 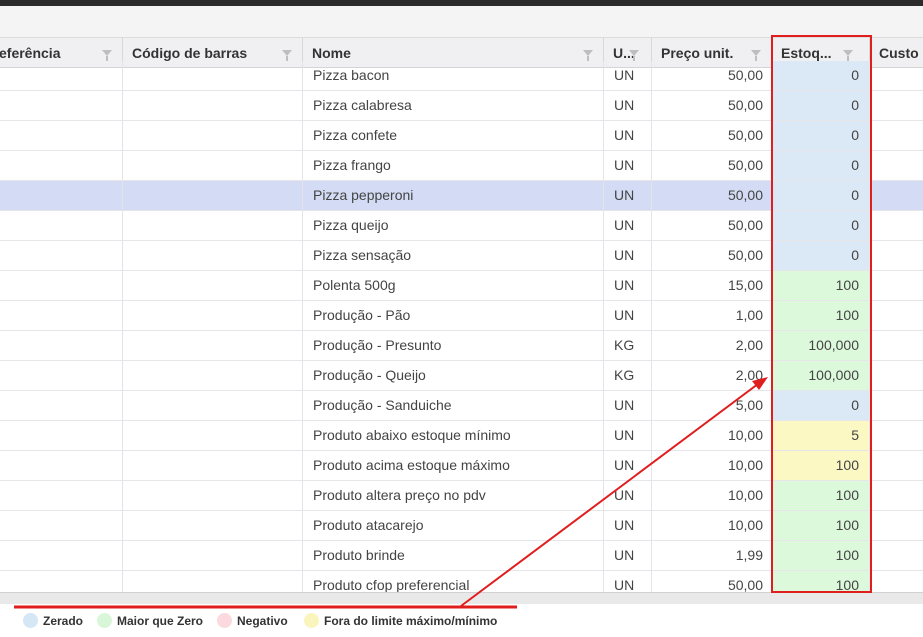 I want to click on table-row: Produto atacarejo UN 10,00 100, so click(x=461, y=526).